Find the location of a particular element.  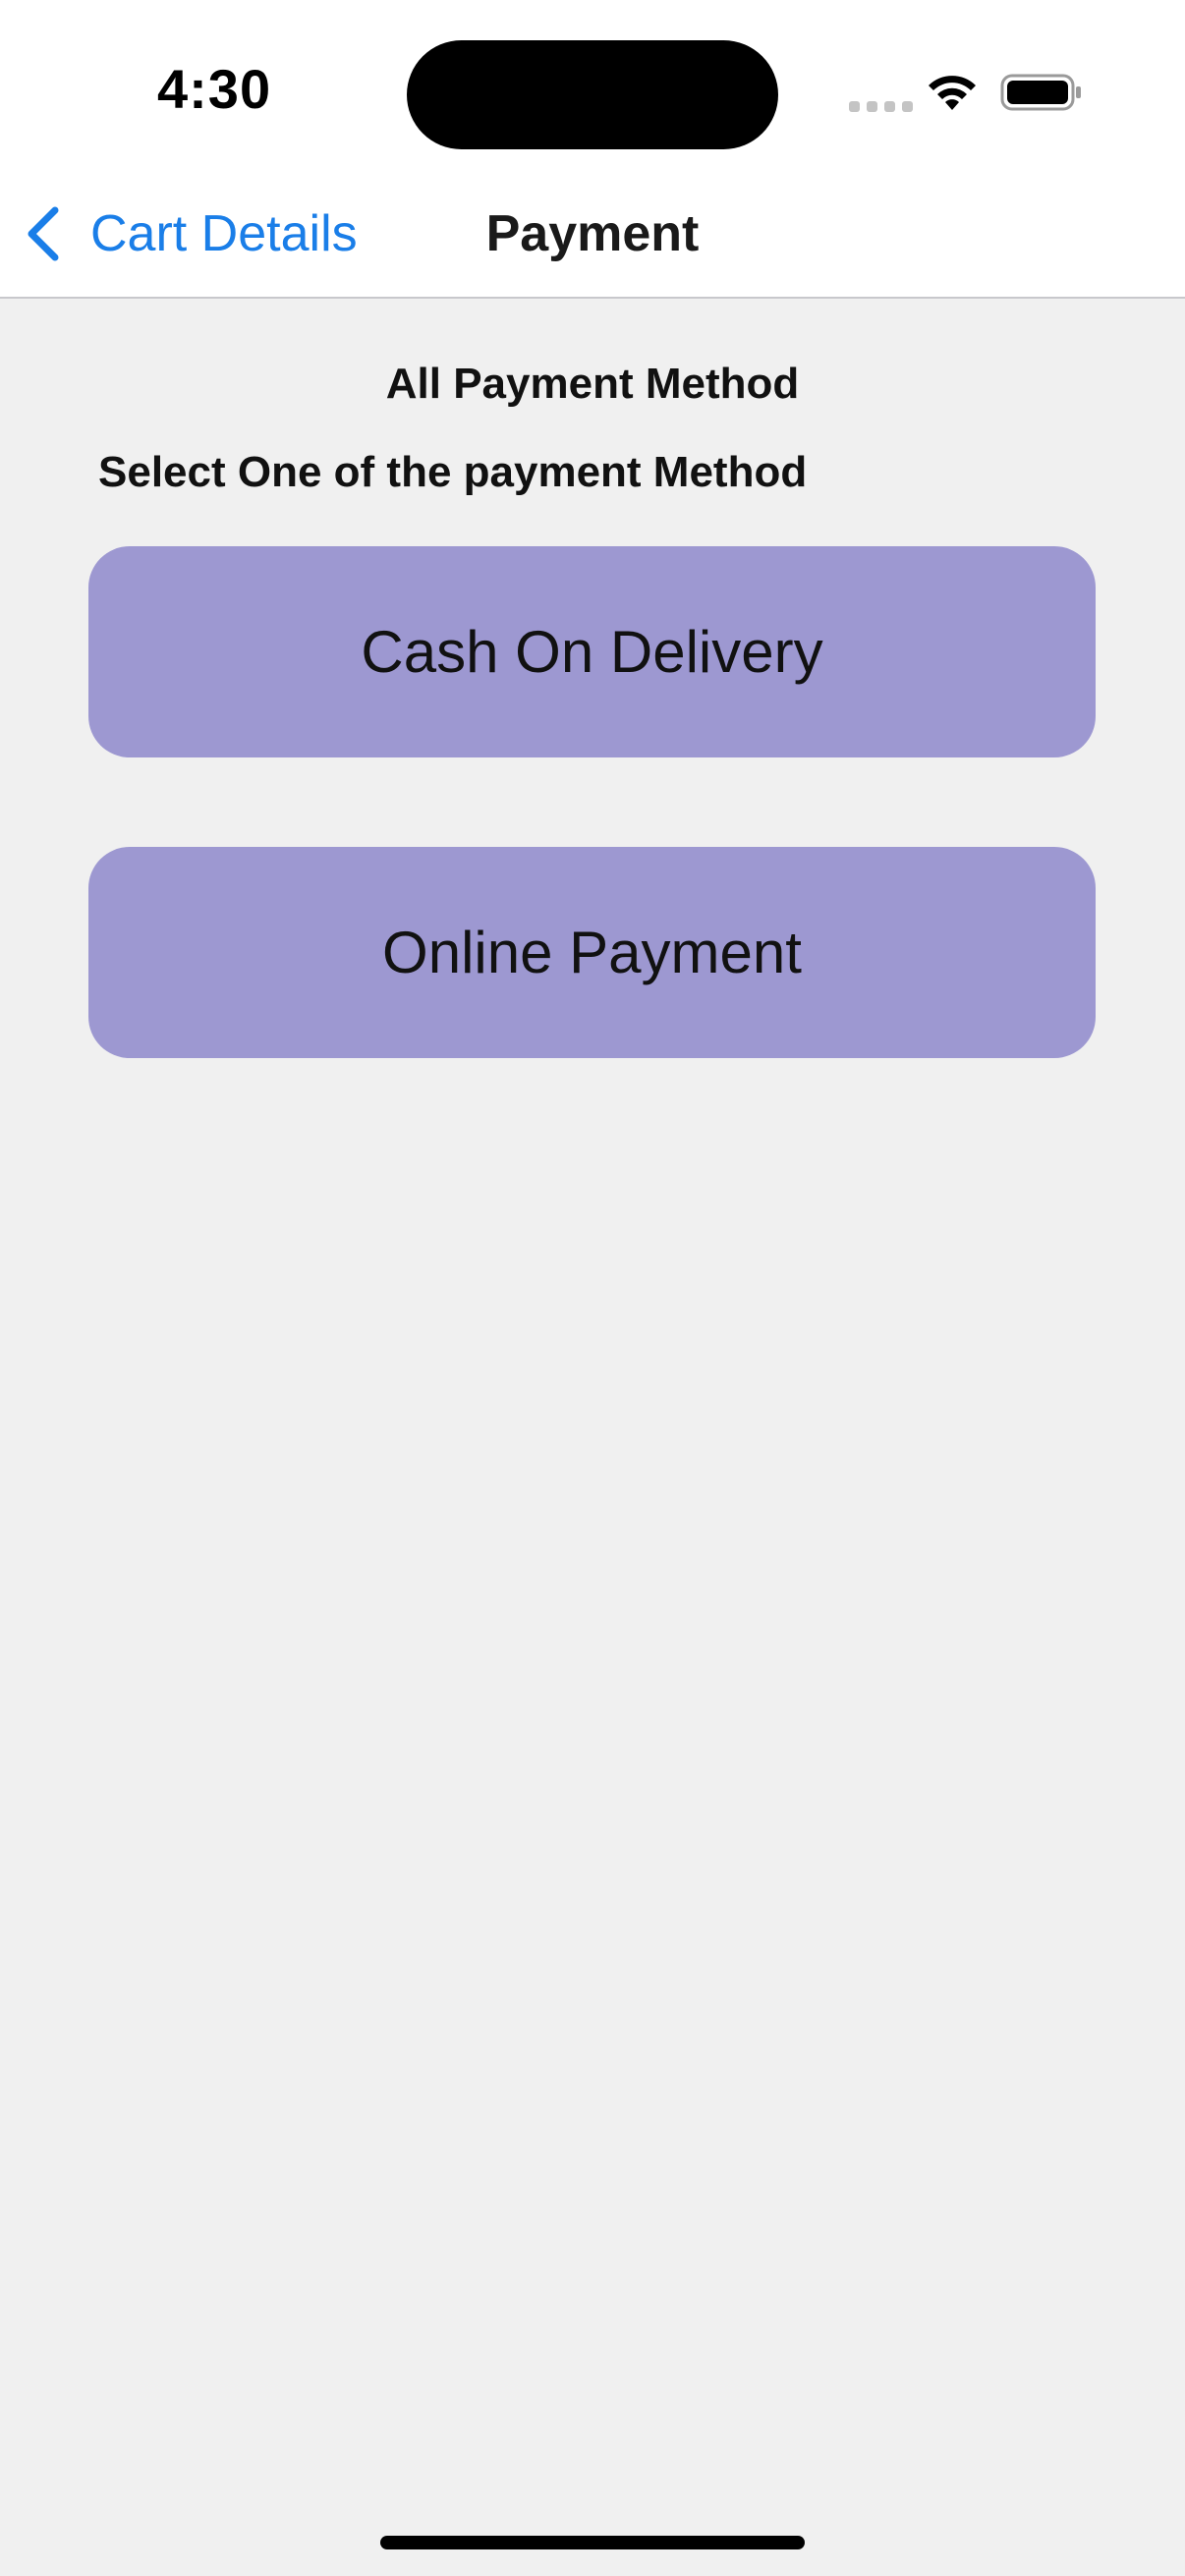

dynamic-island is located at coordinates (592, 94).